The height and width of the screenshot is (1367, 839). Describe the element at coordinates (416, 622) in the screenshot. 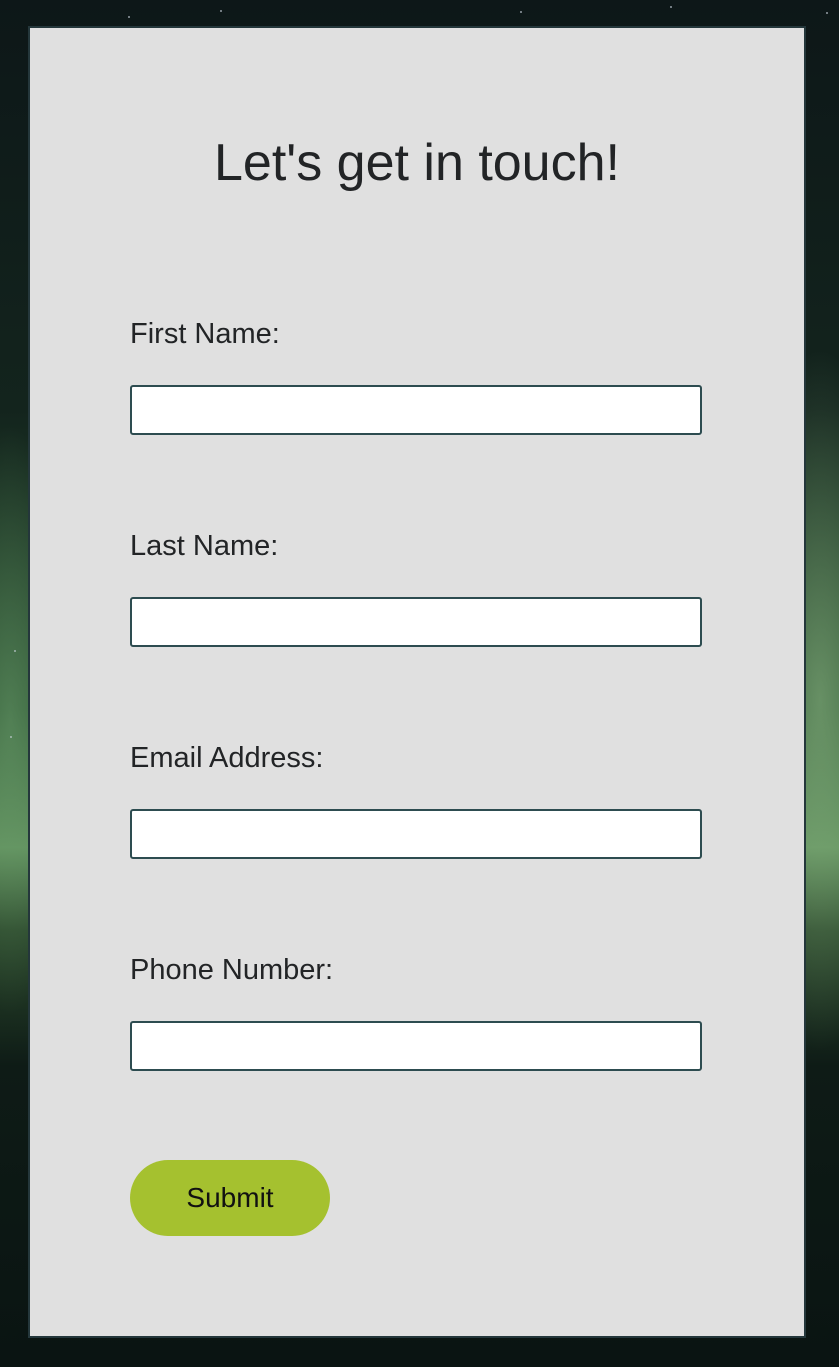

I see `last-name-input` at that location.